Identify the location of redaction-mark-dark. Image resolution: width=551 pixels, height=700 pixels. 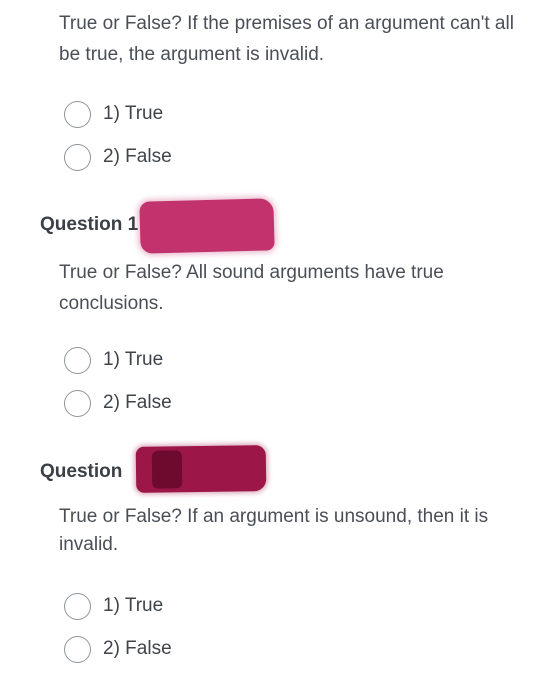
(167, 469).